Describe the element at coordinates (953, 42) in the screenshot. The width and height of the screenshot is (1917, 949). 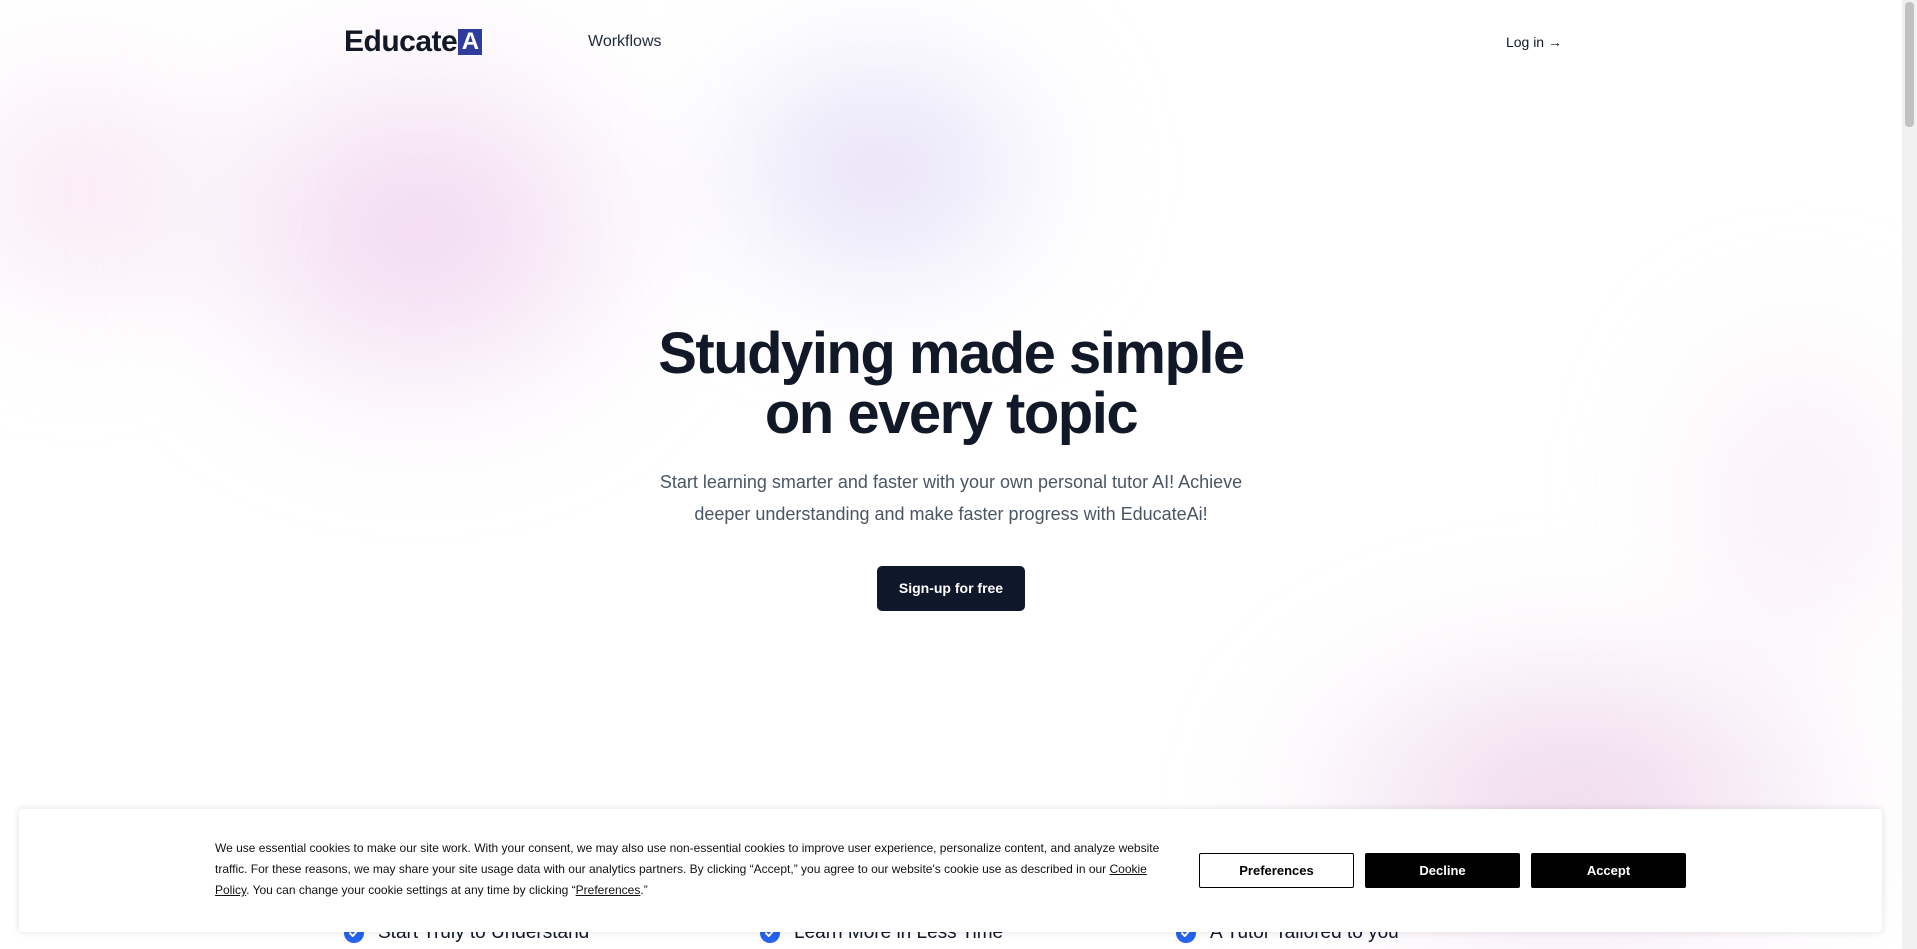
I see `top-navigation: Educate A Workflows Log in →` at that location.